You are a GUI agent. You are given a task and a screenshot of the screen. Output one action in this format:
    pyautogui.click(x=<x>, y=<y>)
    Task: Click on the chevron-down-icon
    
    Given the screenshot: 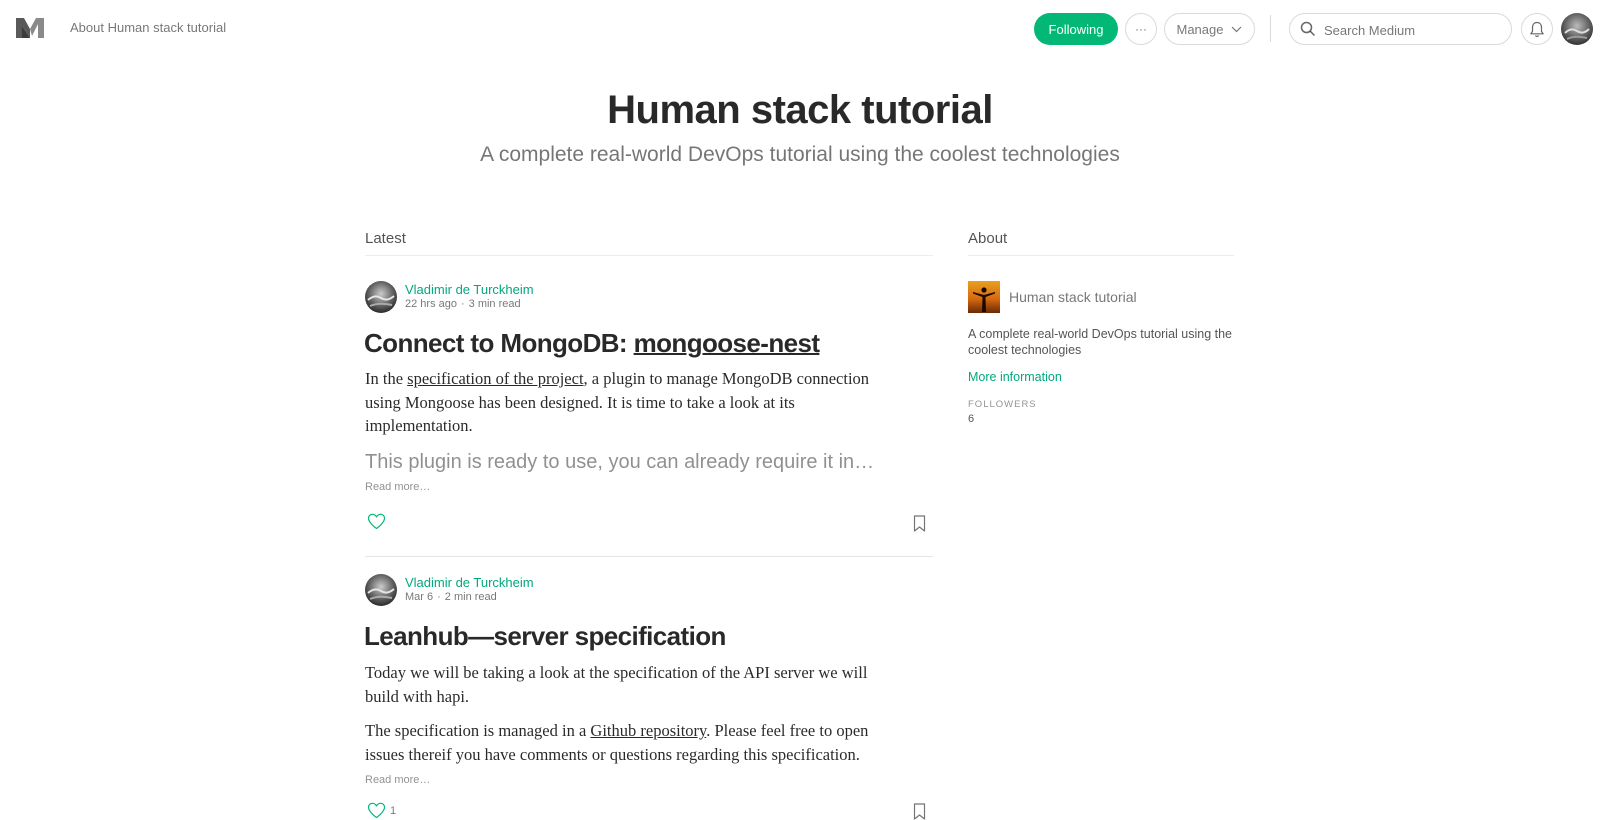 What is the action you would take?
    pyautogui.click(x=1237, y=29)
    